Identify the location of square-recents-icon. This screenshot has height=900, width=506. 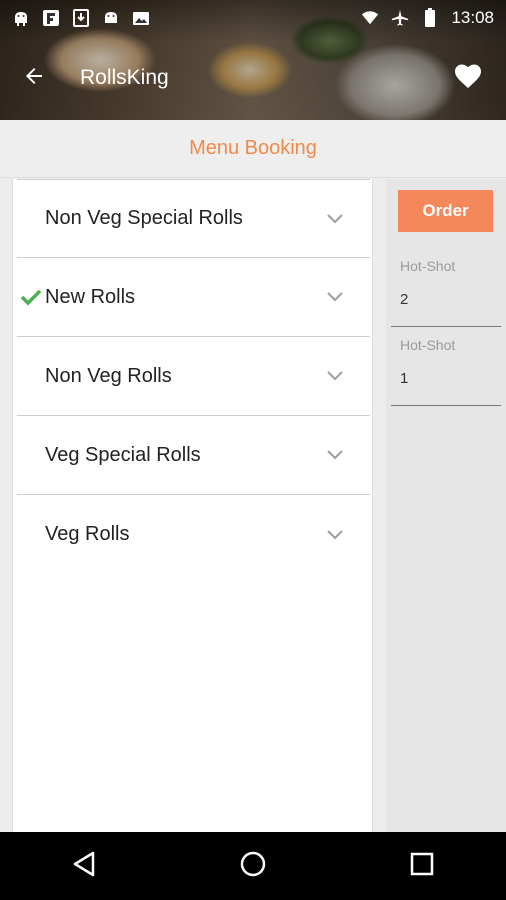
(422, 866).